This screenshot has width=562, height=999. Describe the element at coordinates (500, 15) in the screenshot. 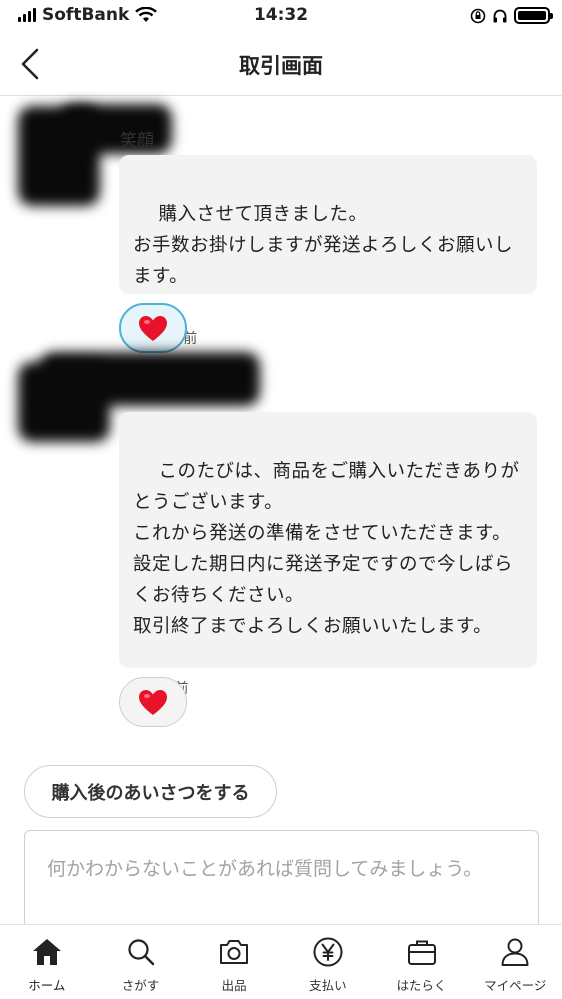

I see `headphones-icon` at that location.